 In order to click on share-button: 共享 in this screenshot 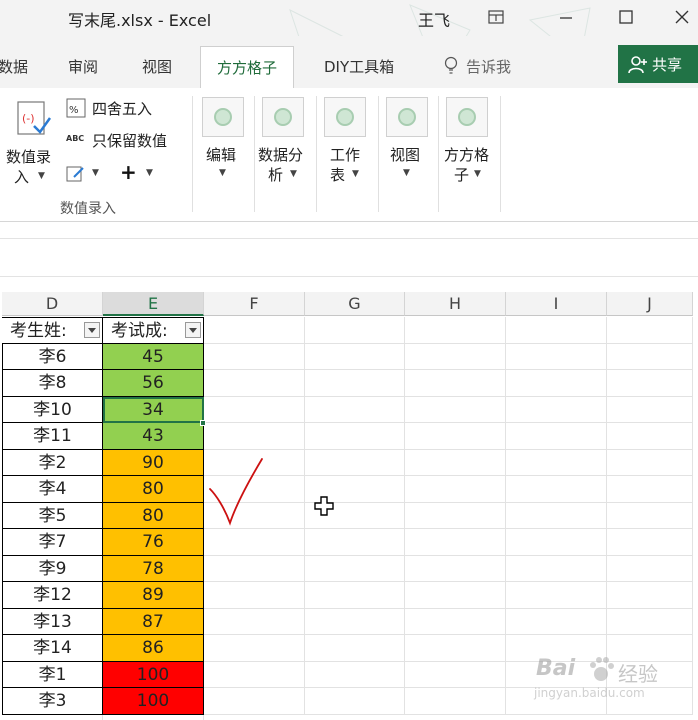, I will do `click(658, 64)`.